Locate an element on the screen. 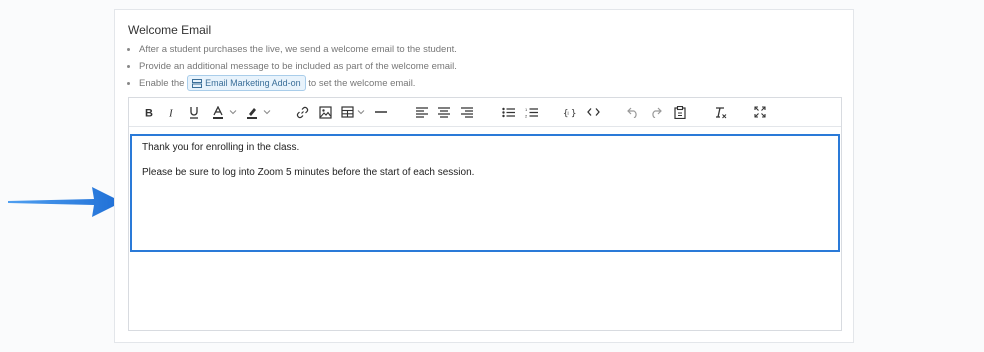 This screenshot has width=984, height=352. svg-text: i is located at coordinates (568, 114).